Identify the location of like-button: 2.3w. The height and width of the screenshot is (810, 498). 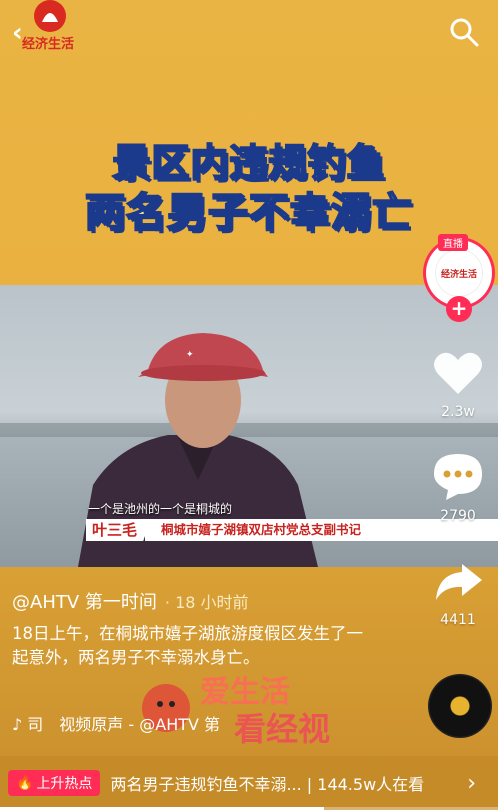
(458, 385).